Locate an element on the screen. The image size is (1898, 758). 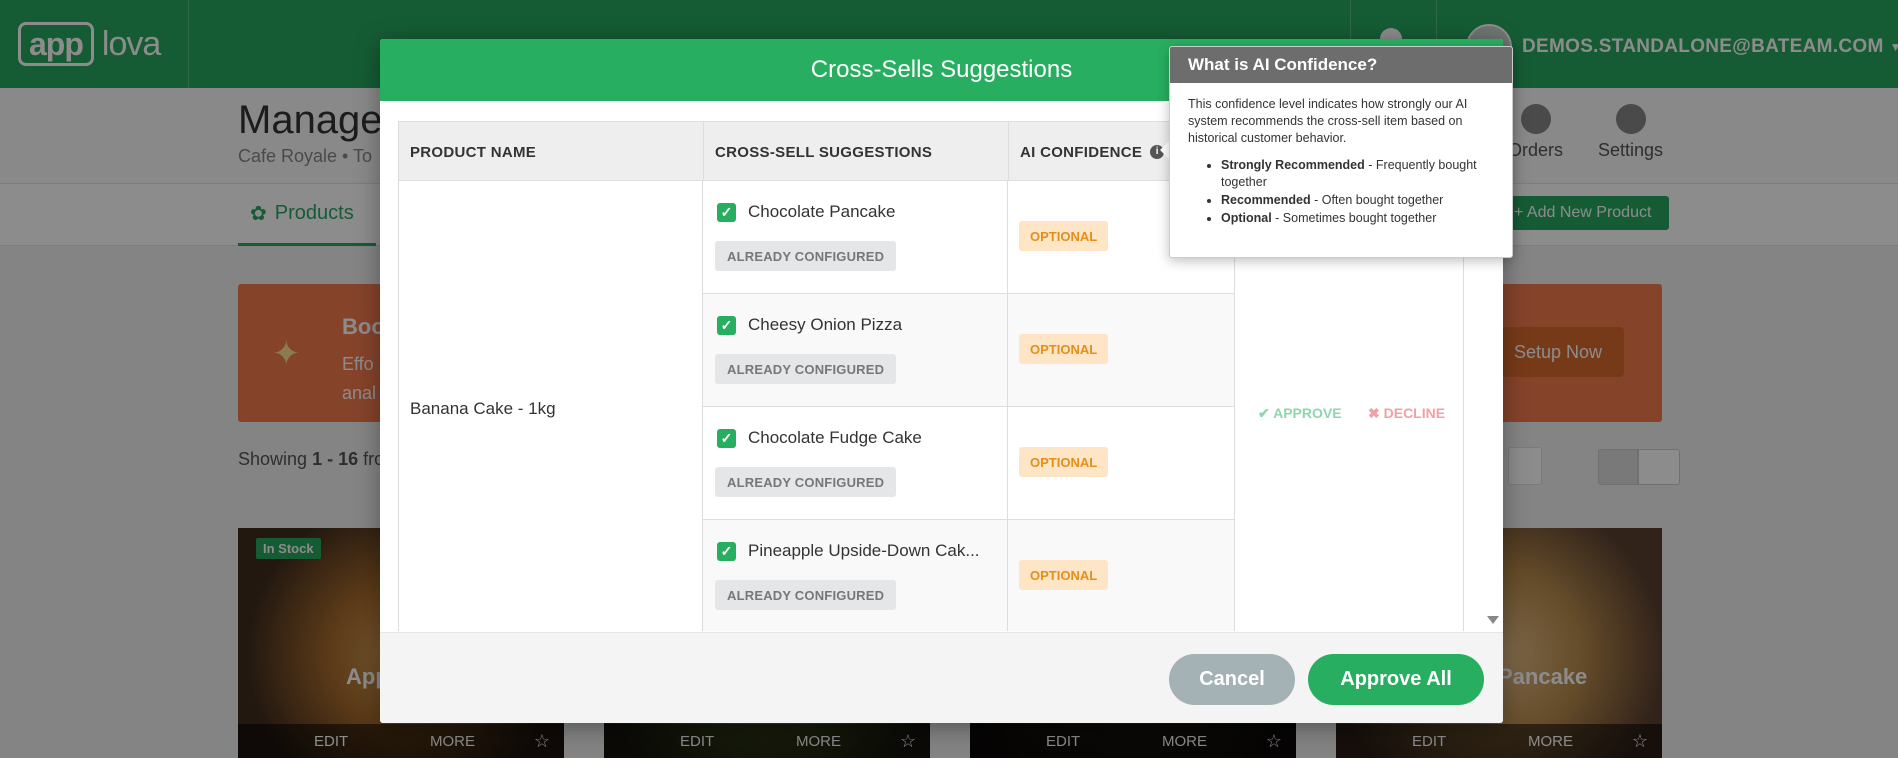
modal-footer: Cancel Approve All is located at coordinates (941, 677).